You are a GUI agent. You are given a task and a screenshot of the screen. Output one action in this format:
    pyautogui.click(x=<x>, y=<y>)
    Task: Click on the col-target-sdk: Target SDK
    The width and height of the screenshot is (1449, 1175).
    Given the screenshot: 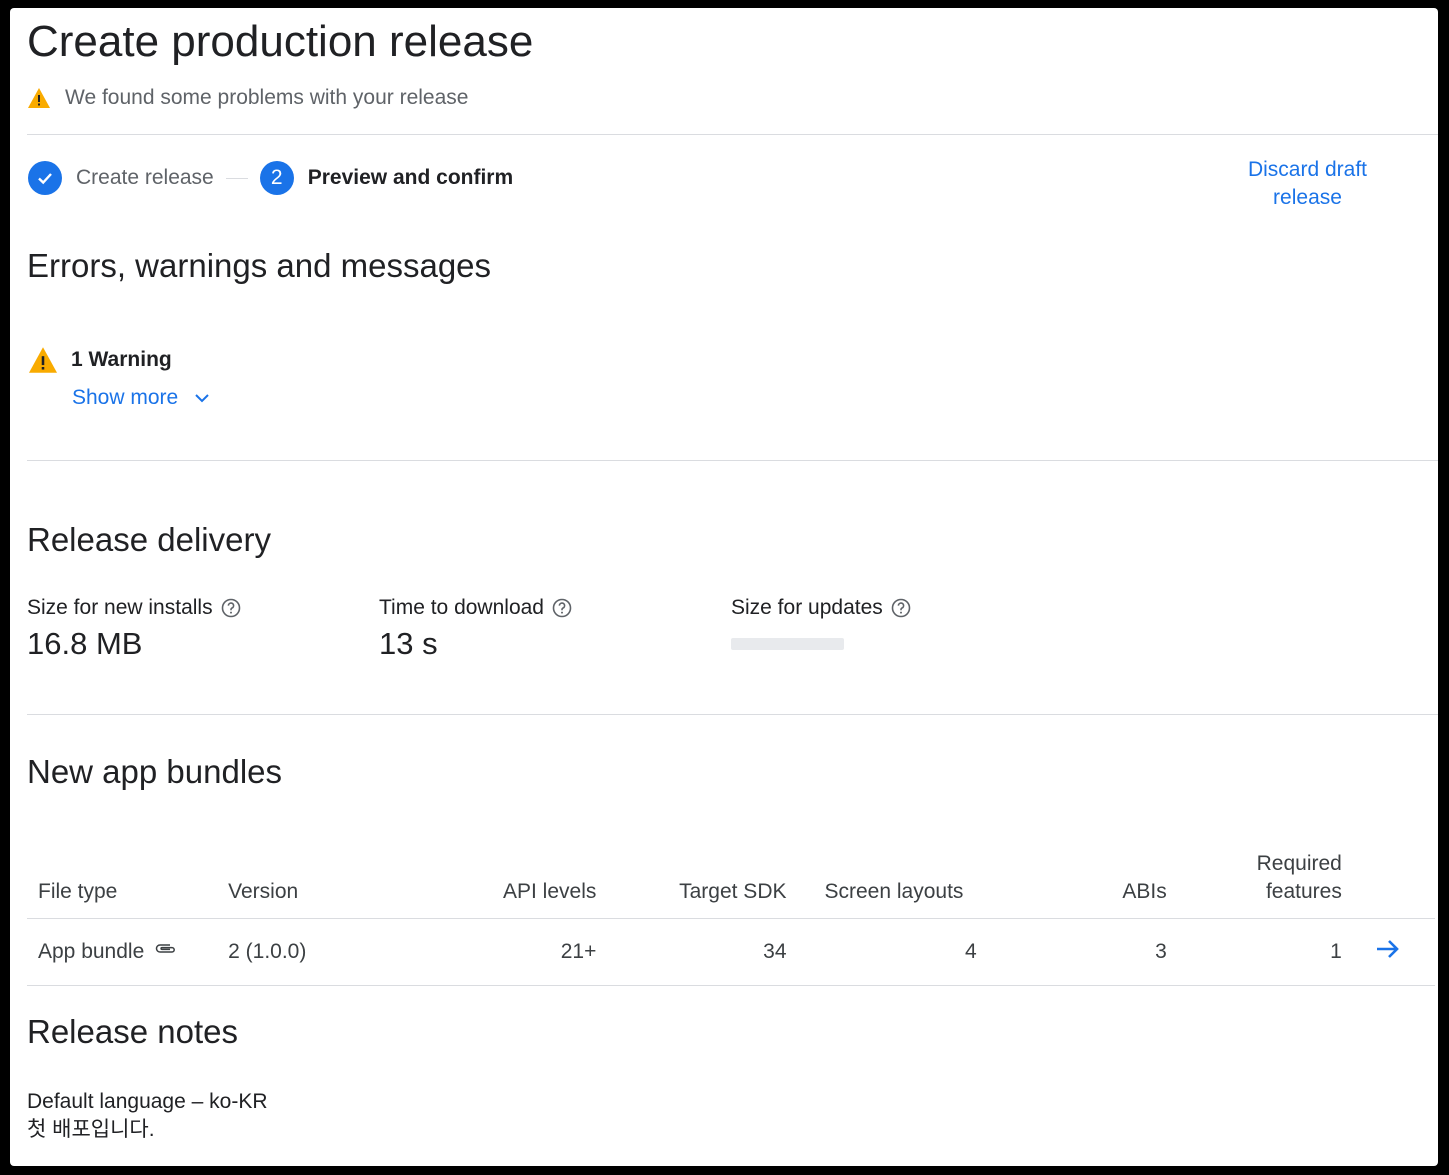 What is the action you would take?
    pyautogui.click(x=733, y=891)
    